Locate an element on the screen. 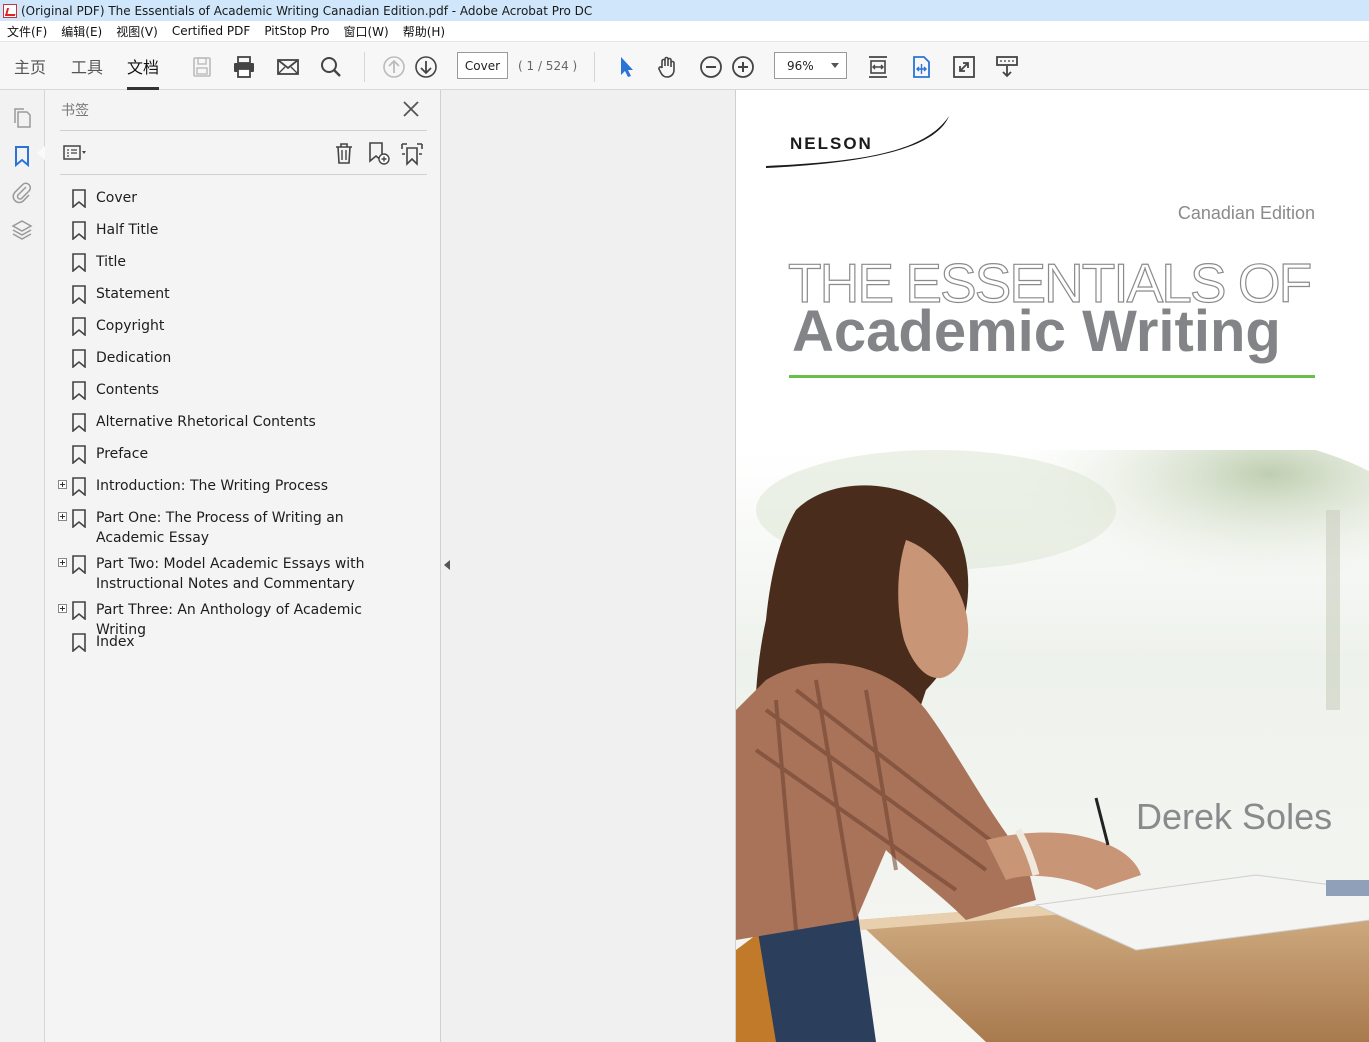  bookmark-label: Statement is located at coordinates (133, 294).